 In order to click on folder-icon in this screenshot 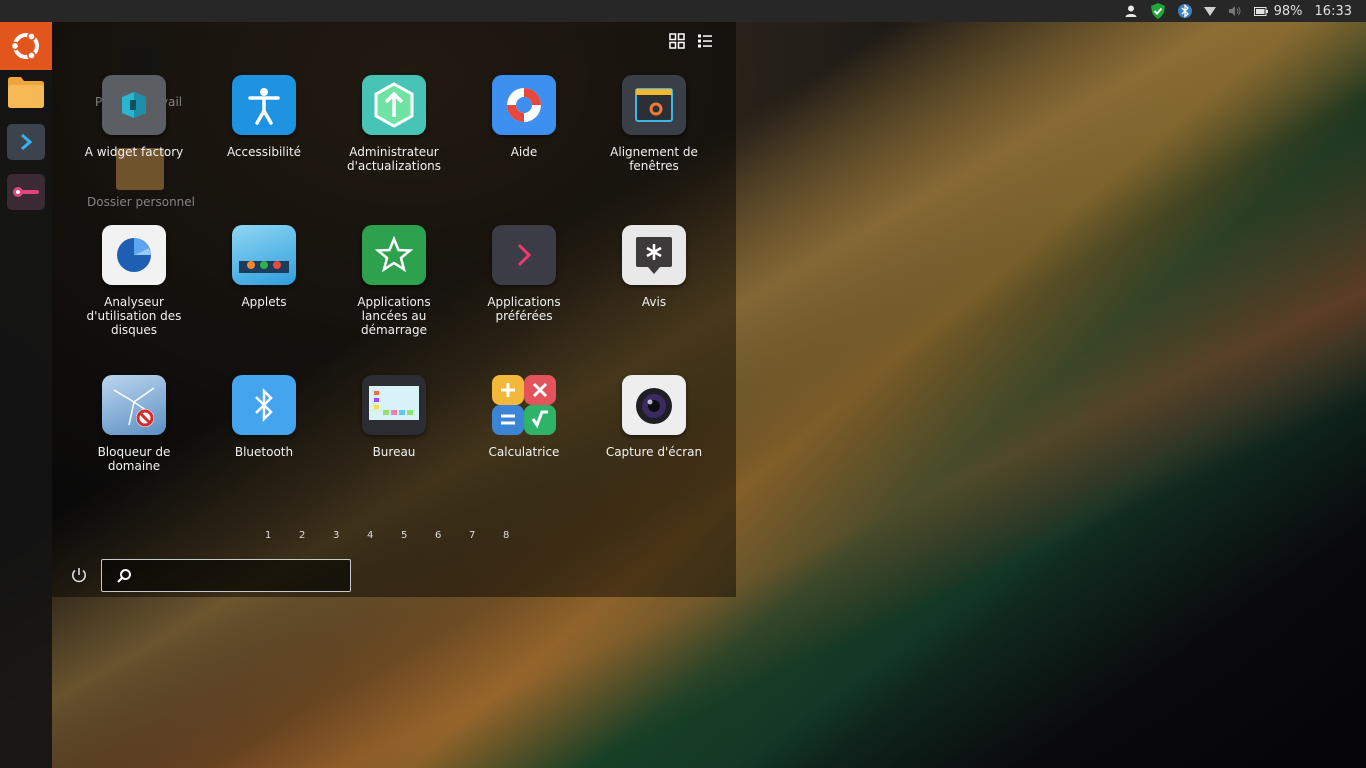, I will do `click(26, 92)`.